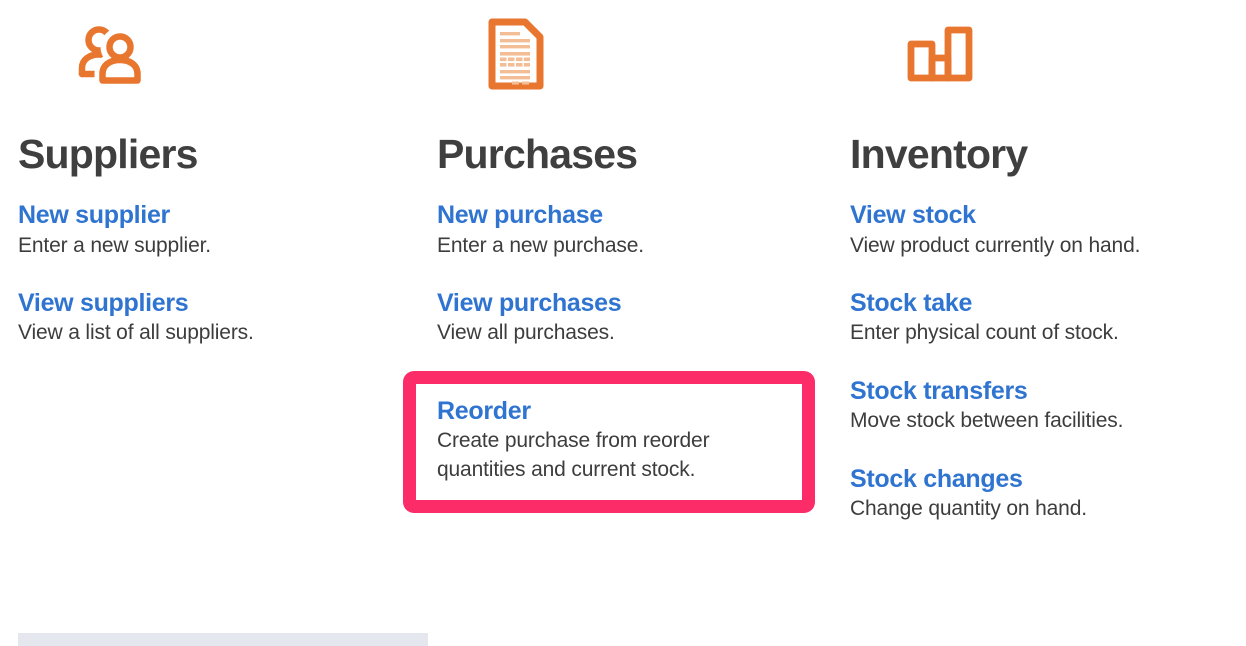  What do you see at coordinates (108, 154) in the screenshot?
I see `section-title-suppliers: Suppliers` at bounding box center [108, 154].